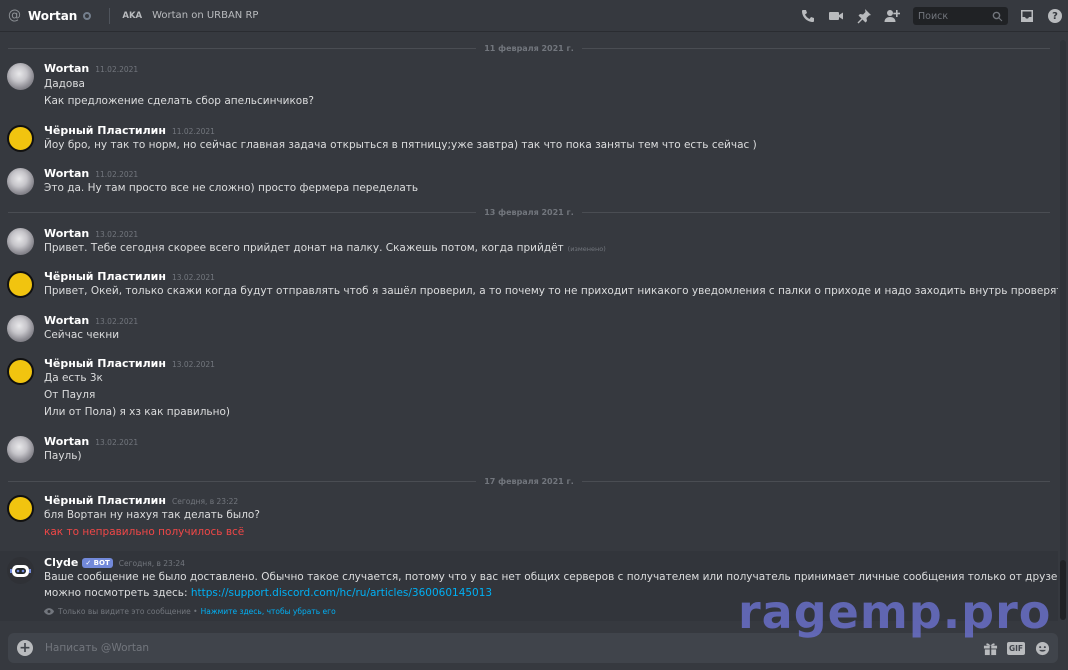 The height and width of the screenshot is (670, 1068). I want to click on search-placeholder: Поиск, so click(933, 16).